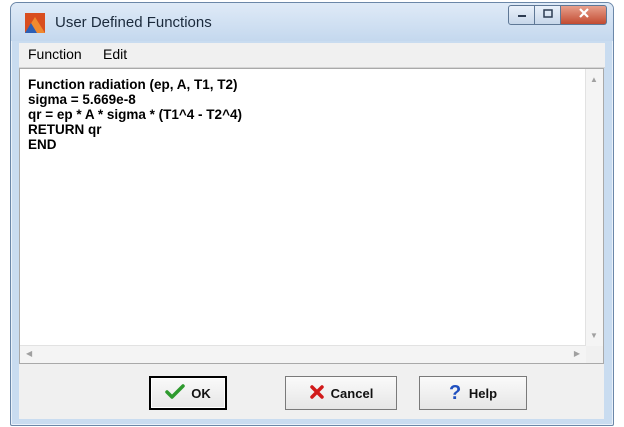 This screenshot has width=624, height=427. What do you see at coordinates (483, 393) in the screenshot?
I see `help-label: Help` at bounding box center [483, 393].